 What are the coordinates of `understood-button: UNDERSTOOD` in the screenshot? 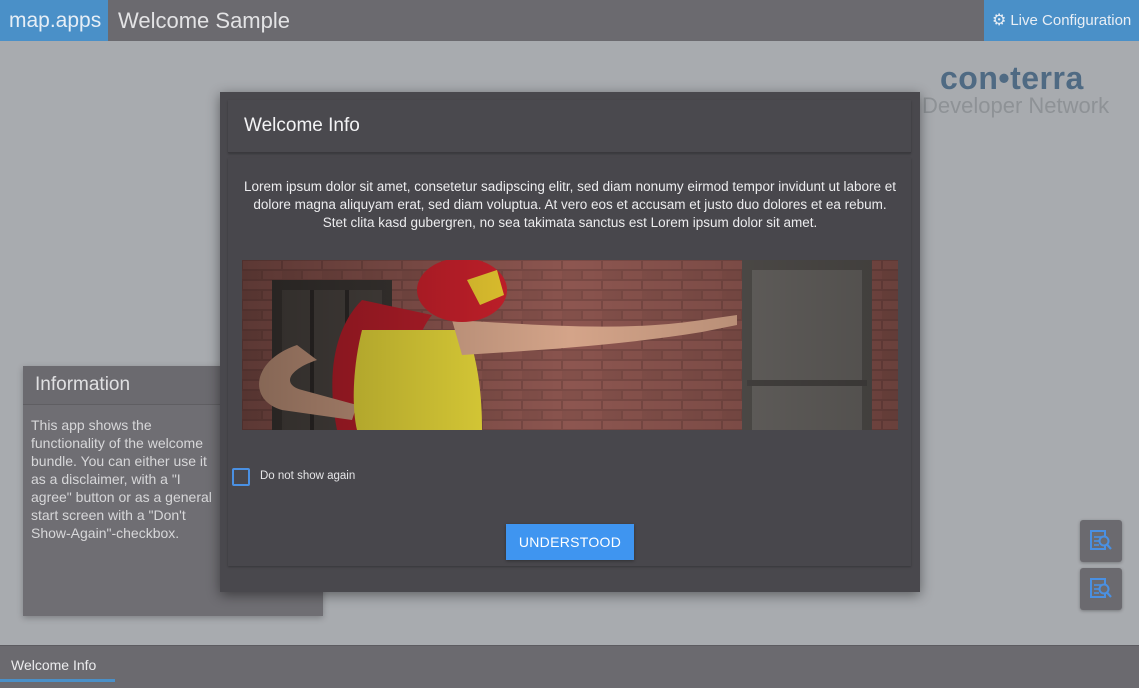 It's located at (570, 542).